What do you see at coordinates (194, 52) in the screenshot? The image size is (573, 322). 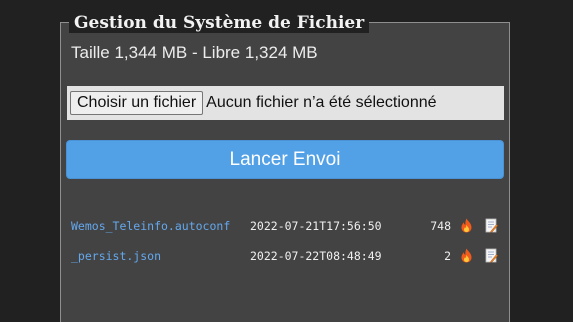 I see `storage-size-info: Taille 1,344 MB - Libre 1,324 MB` at bounding box center [194, 52].